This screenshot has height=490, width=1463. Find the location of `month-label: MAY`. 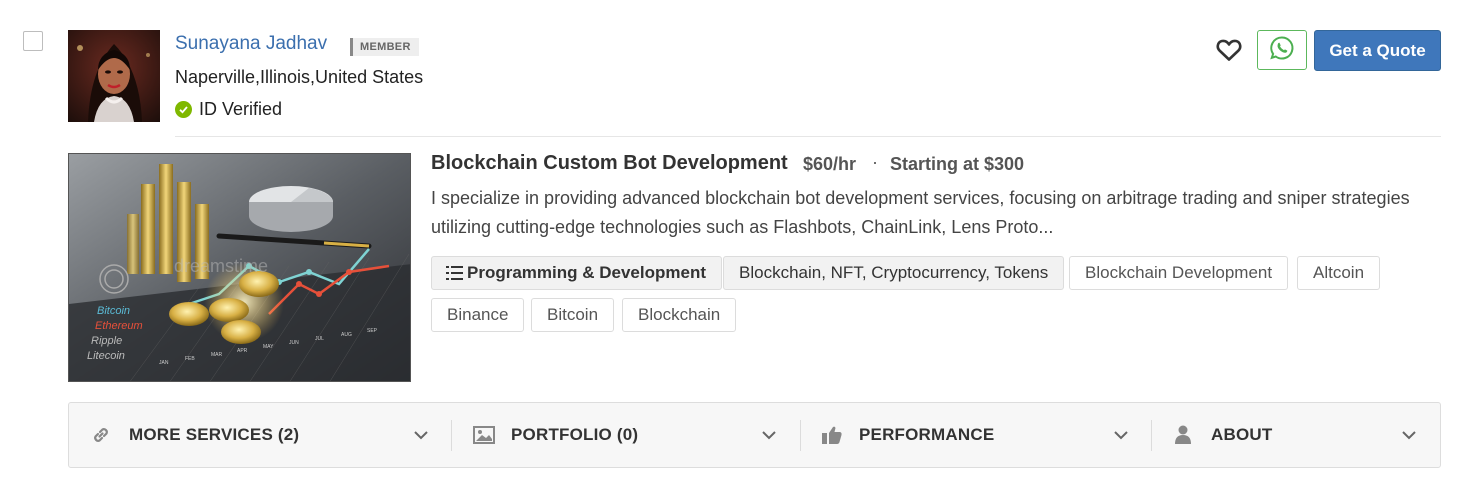

month-label: MAY is located at coordinates (268, 347).